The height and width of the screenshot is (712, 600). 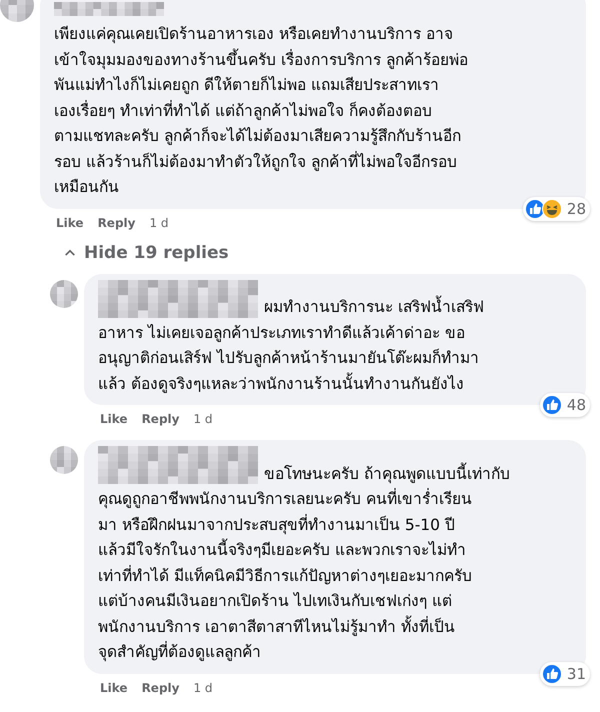 I want to click on comment-line: แล้ว ต้องดูจริงๆแหละว่าพนักงานร้านนั้นทำงานกันยังไง, so click(x=281, y=383).